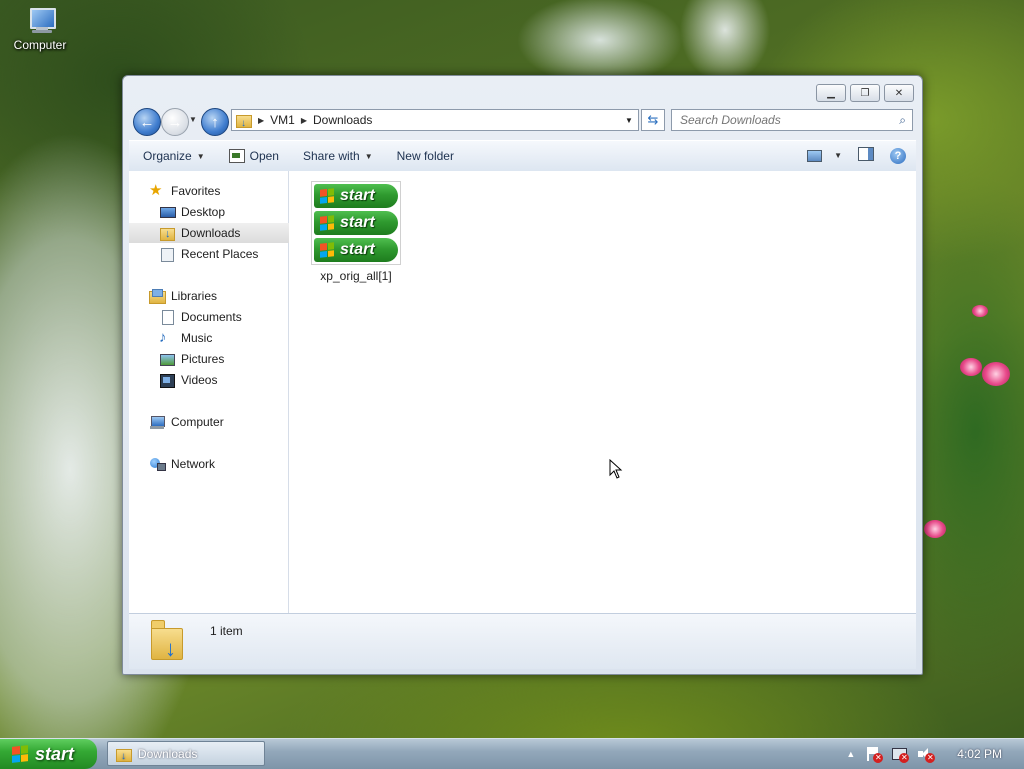 The width and height of the screenshot is (1024, 769). Describe the element at coordinates (522, 641) in the screenshot. I see `details-pane: ↓ 1 item` at that location.